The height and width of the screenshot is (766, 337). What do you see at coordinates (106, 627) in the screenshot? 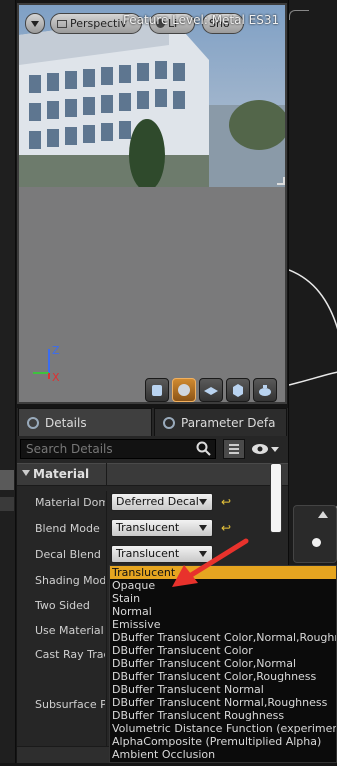
I see `column-divider` at bounding box center [106, 627].